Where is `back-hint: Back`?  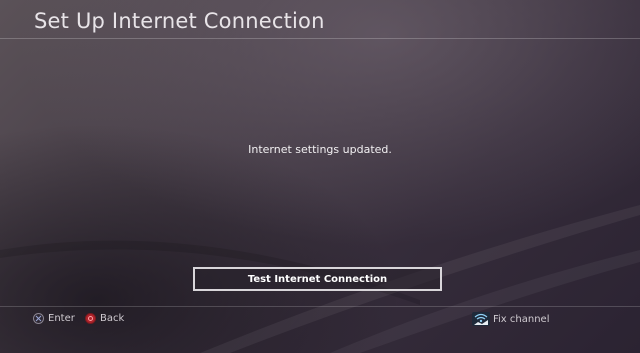
back-hint: Back is located at coordinates (104, 318).